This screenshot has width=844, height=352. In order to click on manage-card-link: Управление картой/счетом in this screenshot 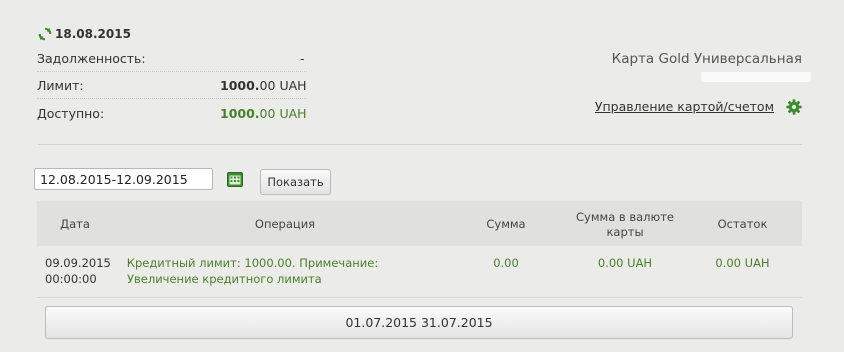, I will do `click(684, 106)`.